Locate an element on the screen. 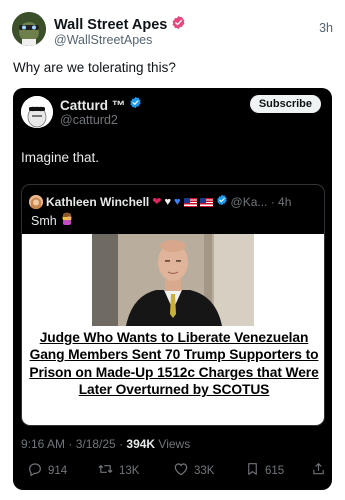 This screenshot has width=345, height=500. post-header: Wall Street Apes @WallStreetApes 3h is located at coordinates (172, 32).